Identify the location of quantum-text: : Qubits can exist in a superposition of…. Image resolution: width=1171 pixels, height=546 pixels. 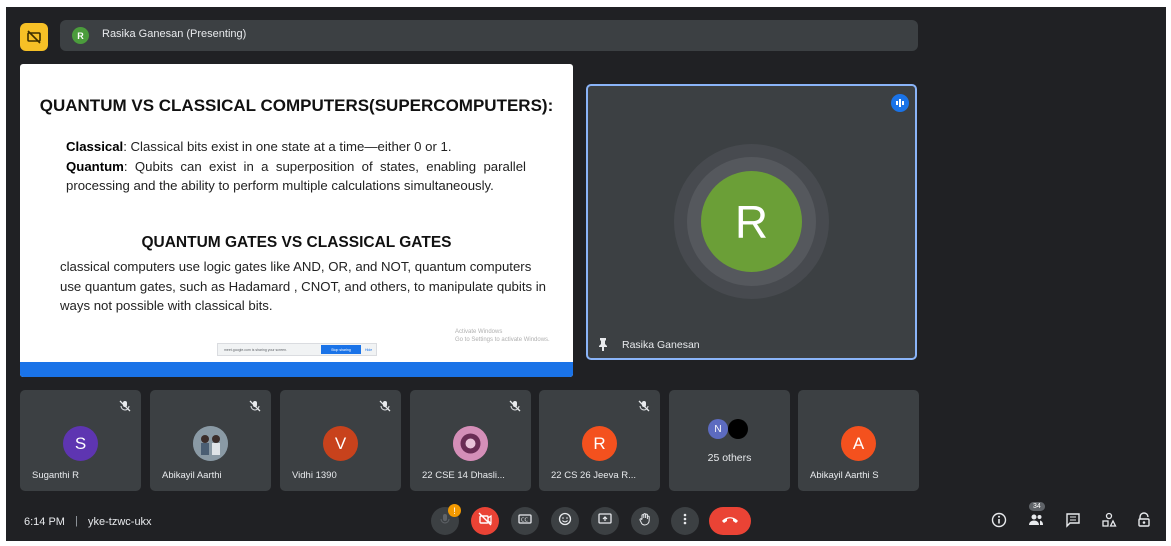
(296, 176).